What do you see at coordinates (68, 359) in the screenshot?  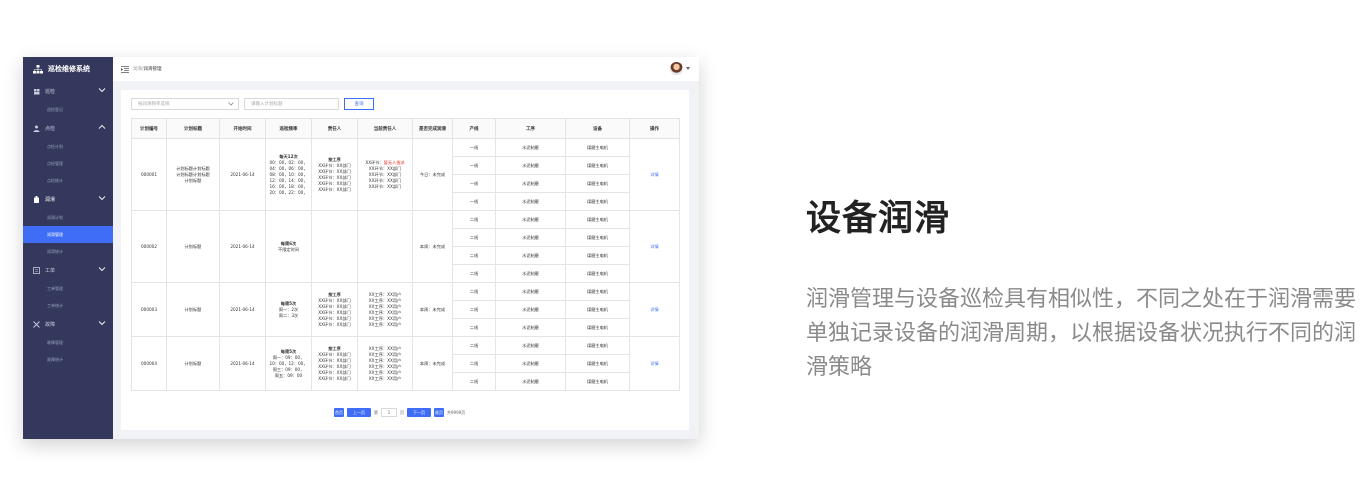 I see `sidebar-item: 故障统计` at bounding box center [68, 359].